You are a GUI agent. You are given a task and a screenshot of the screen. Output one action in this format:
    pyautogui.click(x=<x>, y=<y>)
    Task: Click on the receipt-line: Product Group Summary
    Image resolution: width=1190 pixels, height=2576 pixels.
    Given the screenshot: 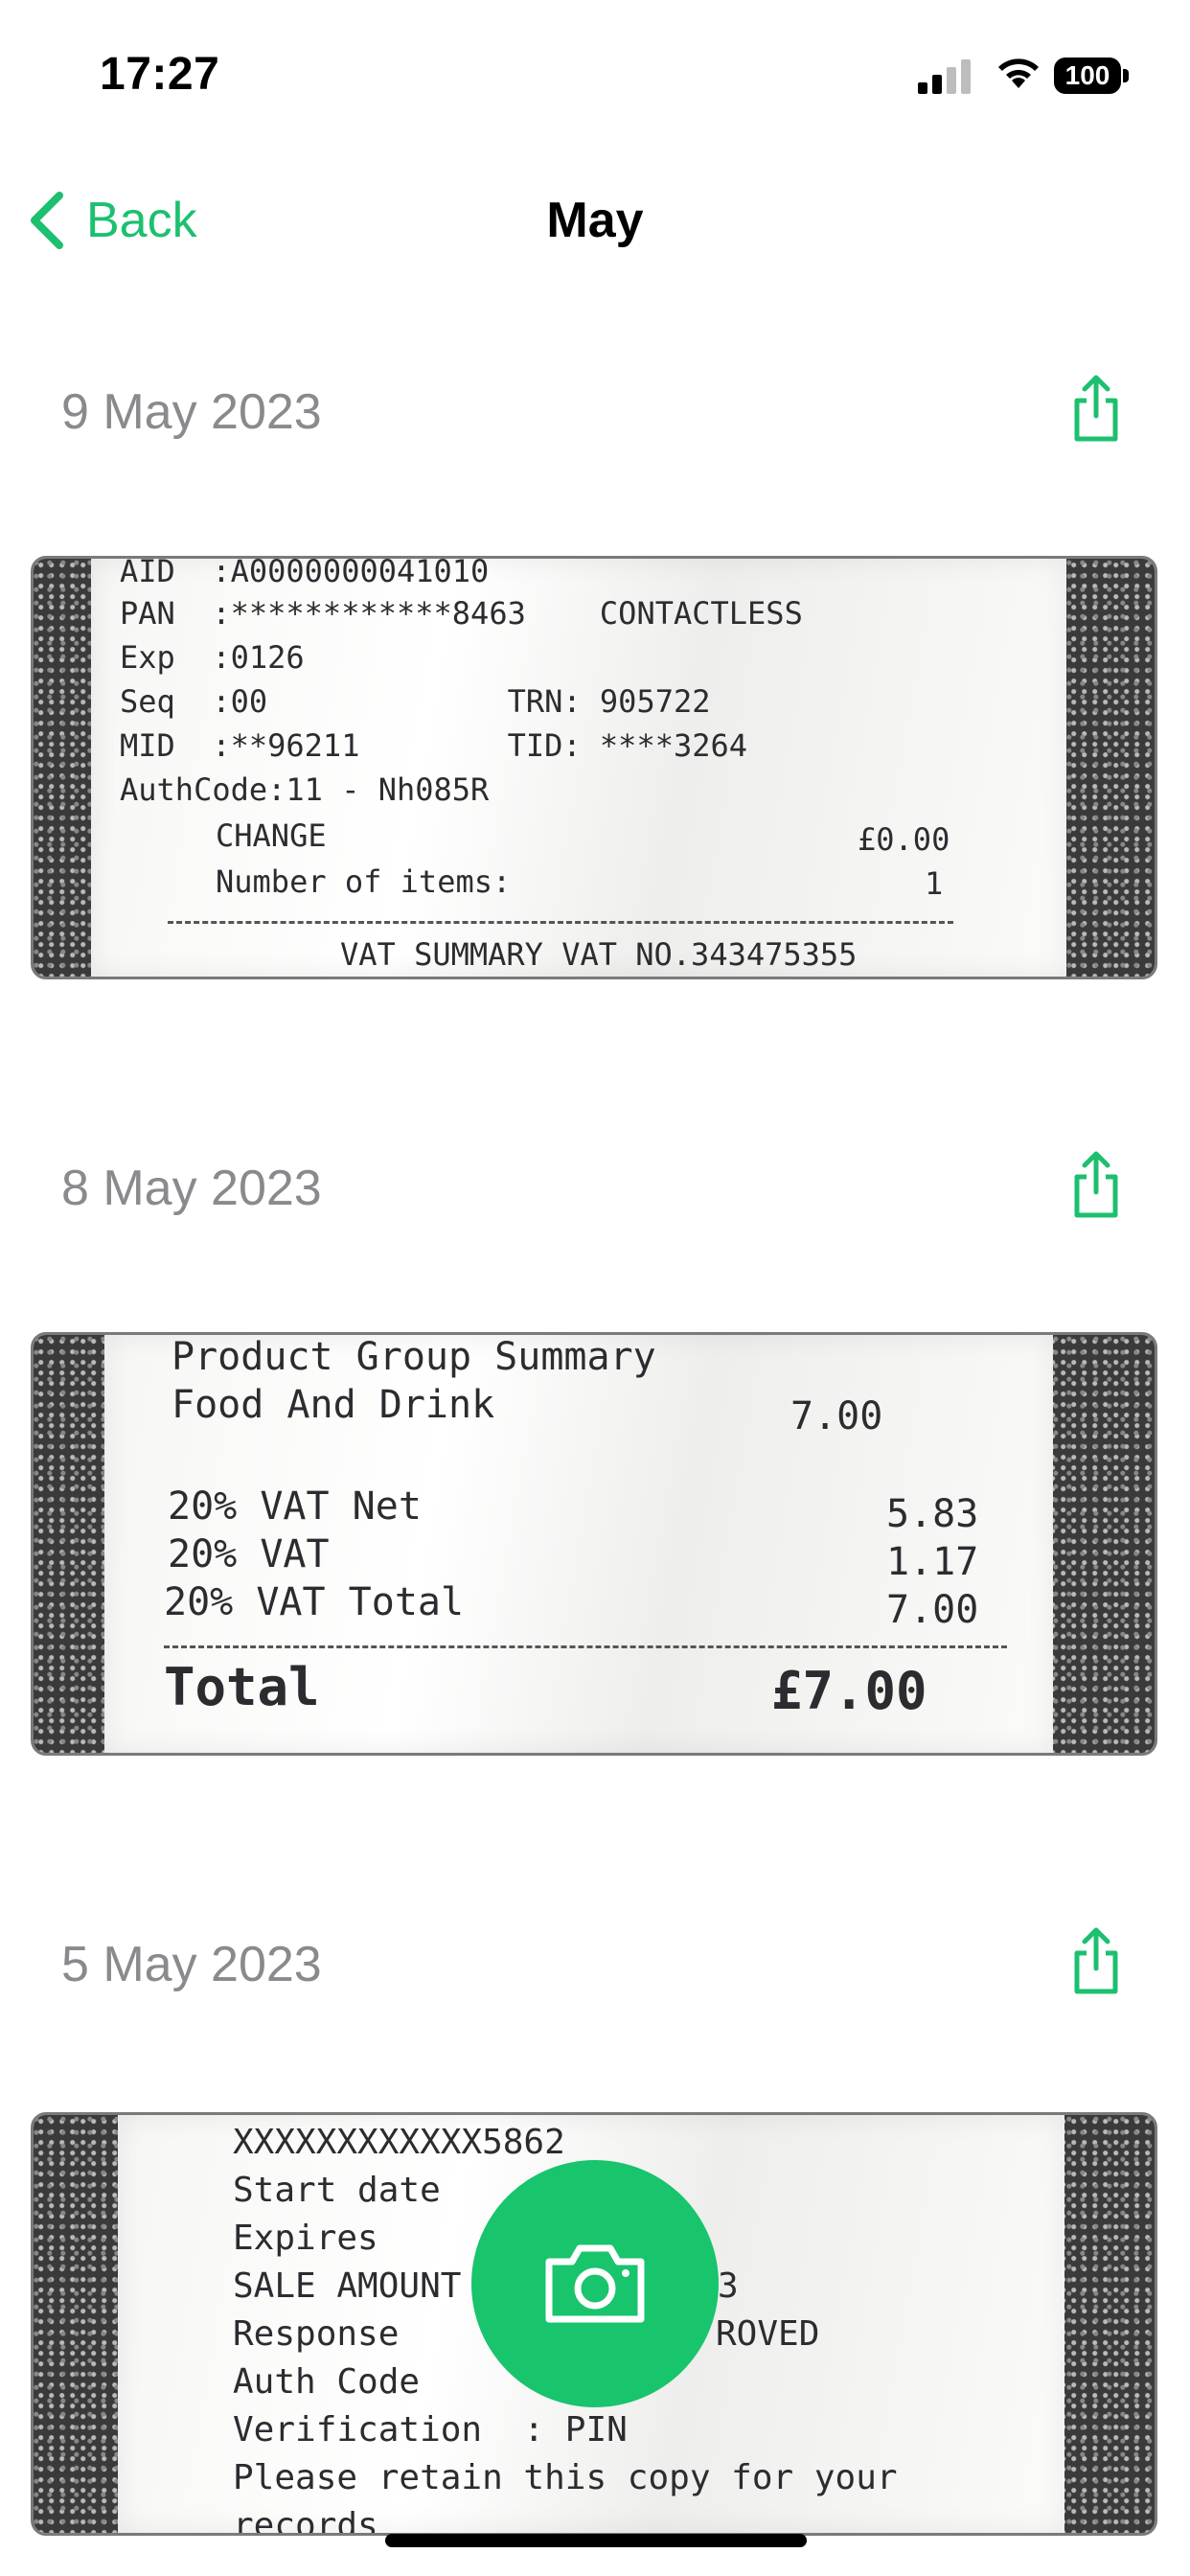 What is the action you would take?
    pyautogui.click(x=414, y=1357)
    